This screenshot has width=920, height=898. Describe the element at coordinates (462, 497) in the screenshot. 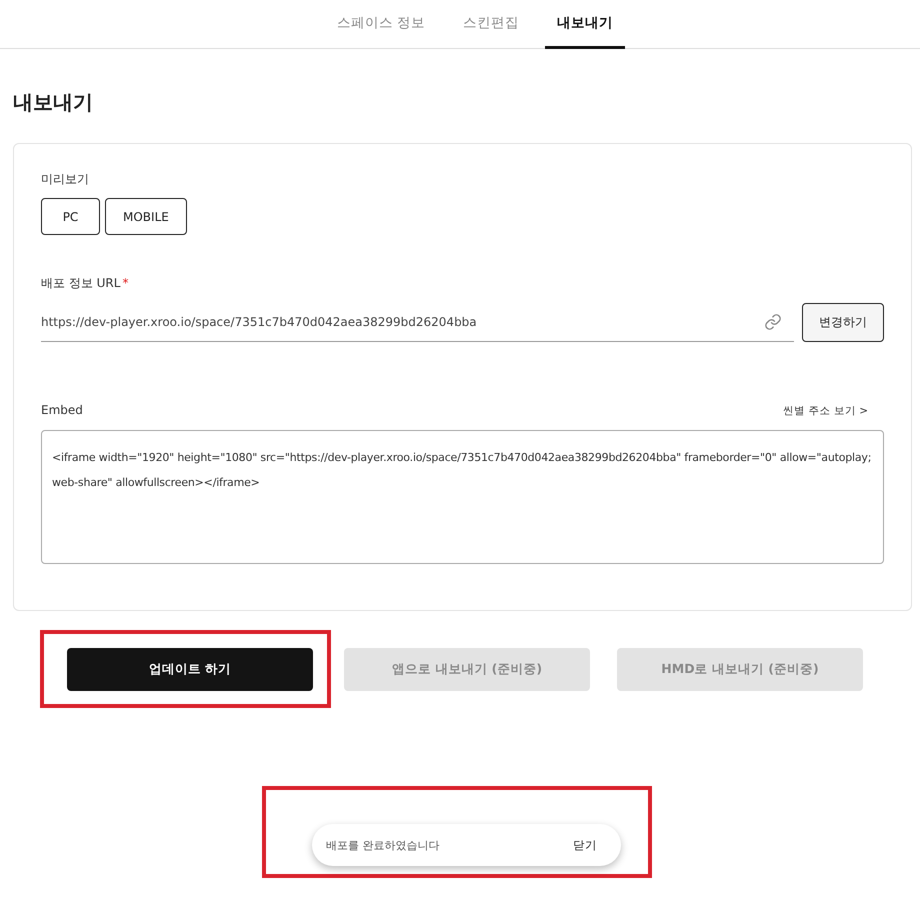

I see `embed-code-field: <iframe width="1920" height="1080" src="https://dev-player.xroo.io/space/7351c7b470d042aea38299bd26204bba" frameborder="0" allow="autoplay; web-share" allowfullscreen></iframe>` at that location.